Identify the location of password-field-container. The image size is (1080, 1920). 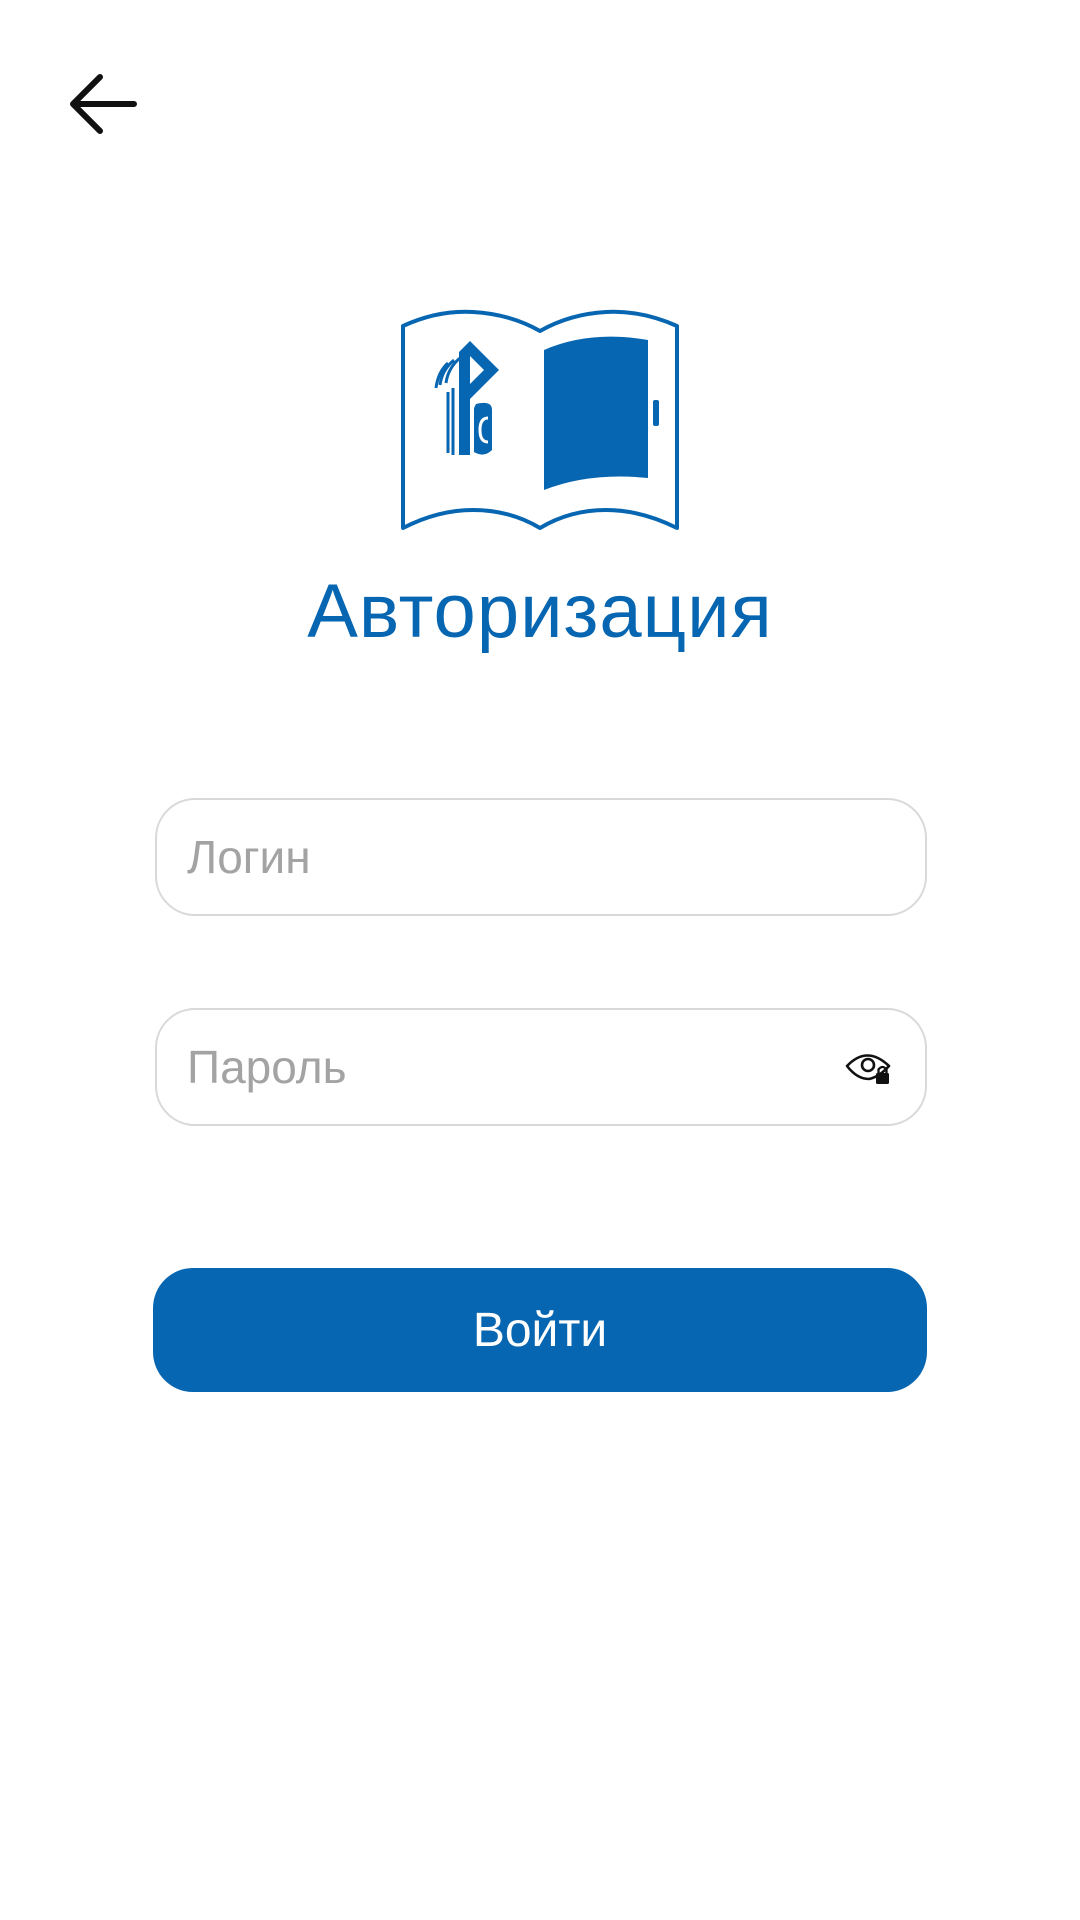
(541, 1067).